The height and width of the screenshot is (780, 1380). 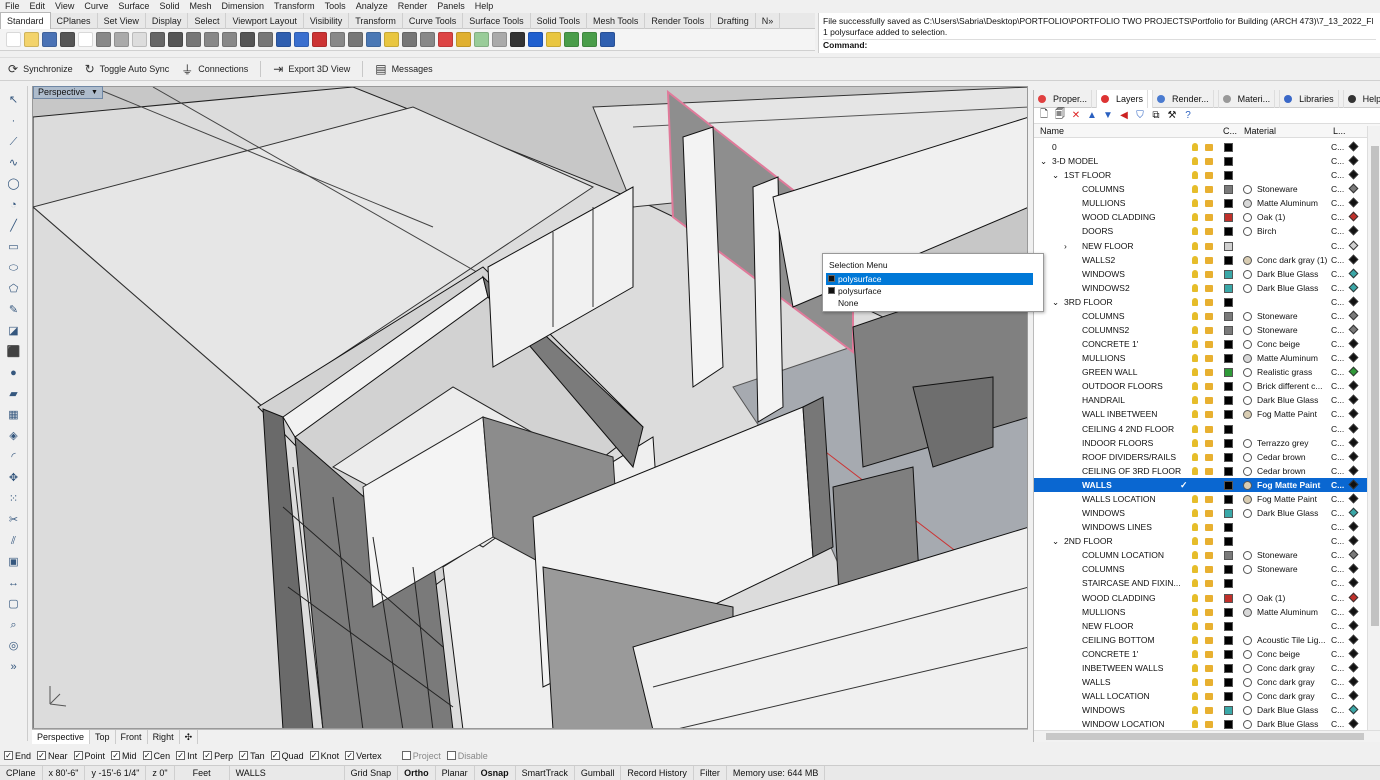 I want to click on layer-material: Realistic grass, so click(x=1284, y=372).